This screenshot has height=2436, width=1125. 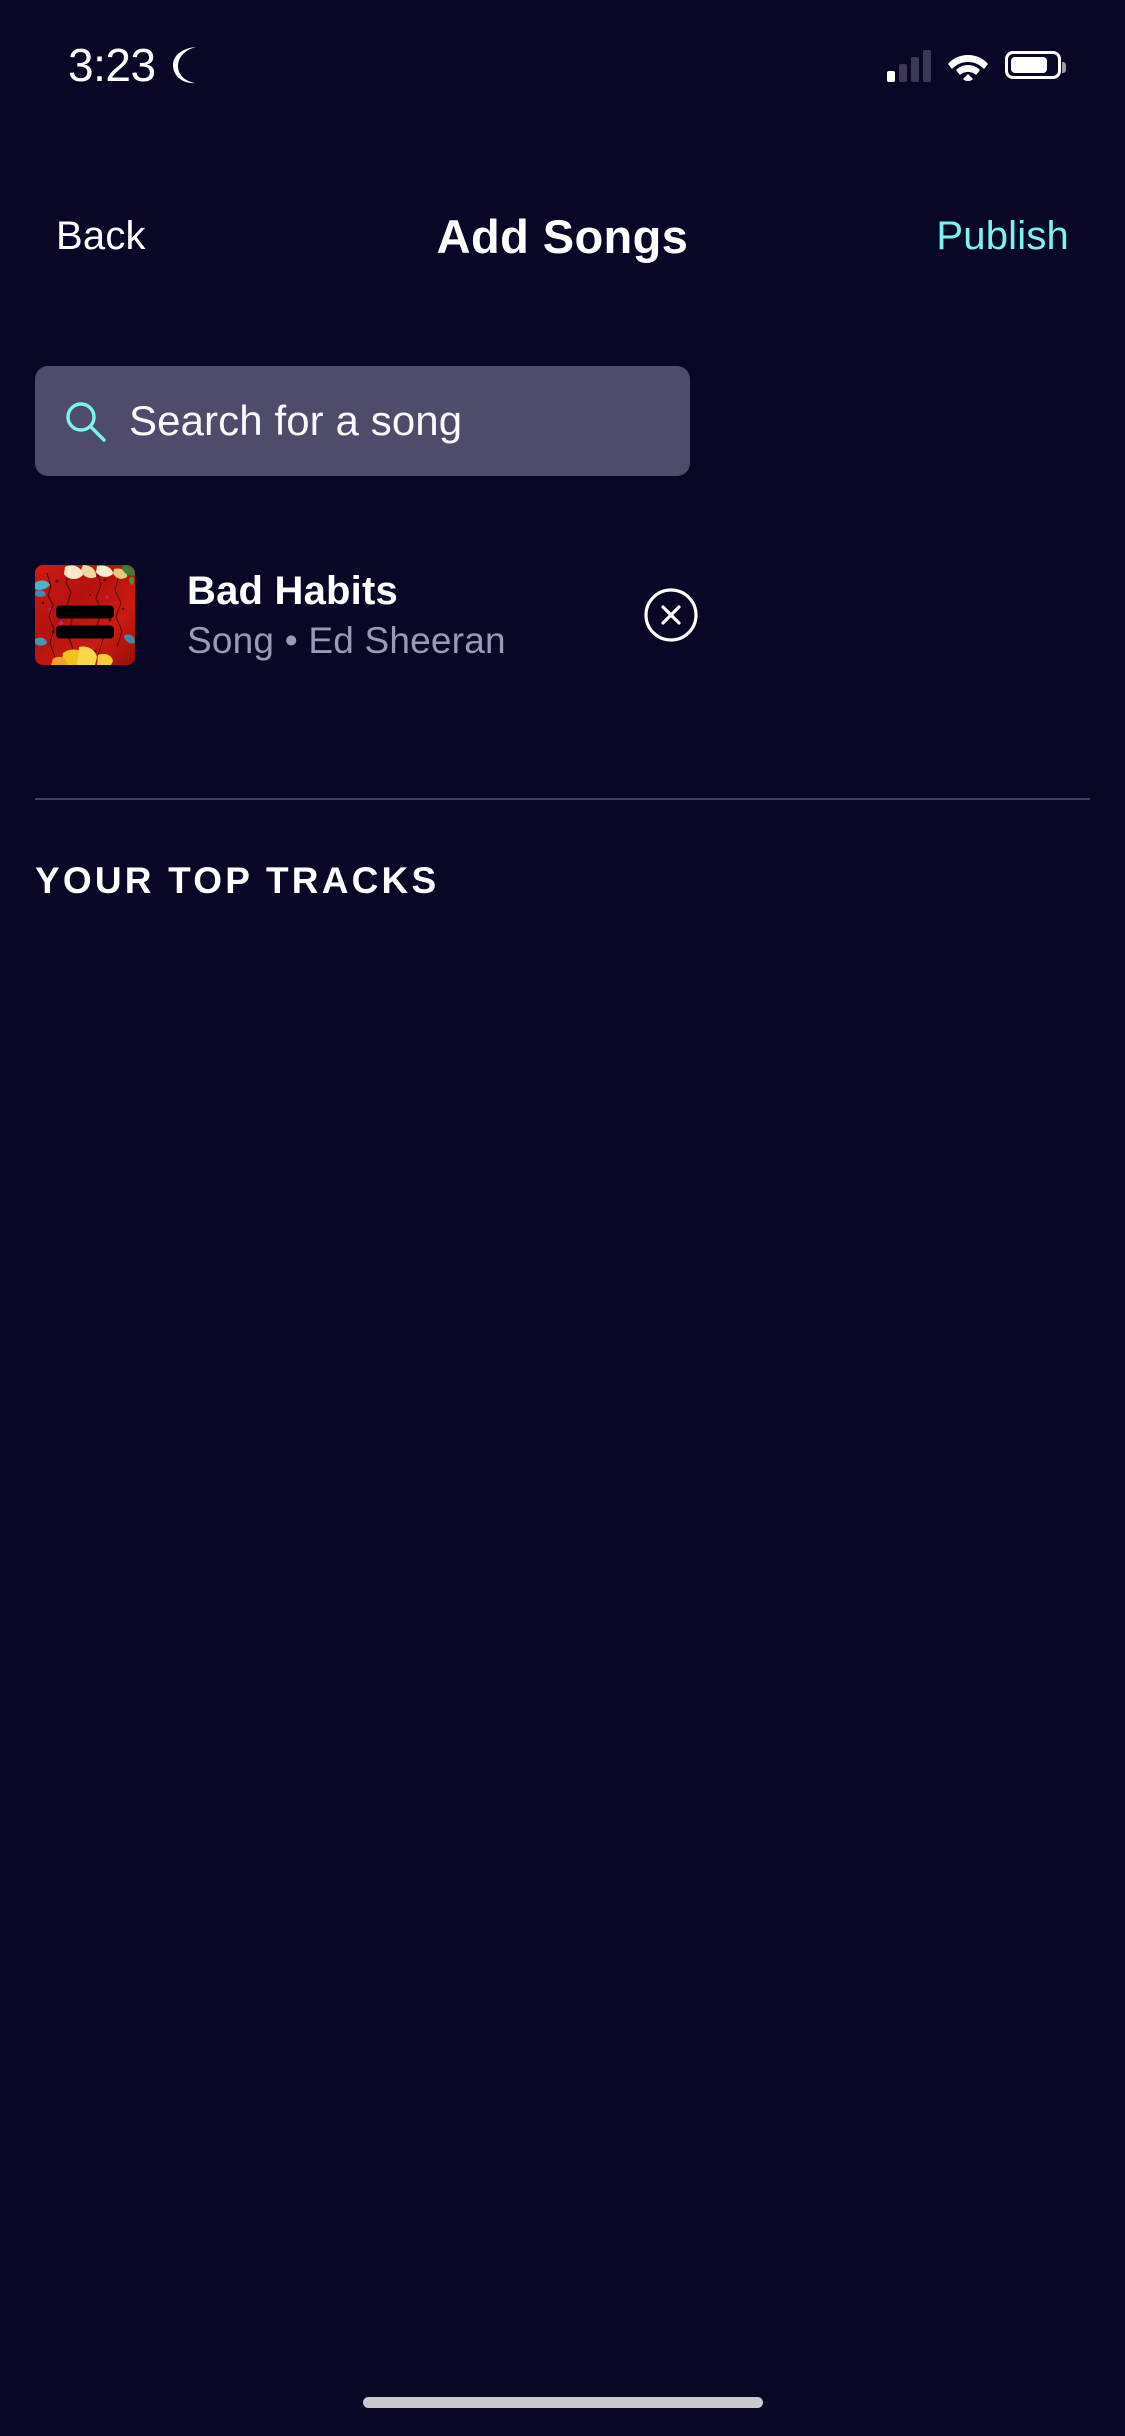 What do you see at coordinates (346, 615) in the screenshot?
I see `song-meta: Bad Habits Song • Ed Sheeran` at bounding box center [346, 615].